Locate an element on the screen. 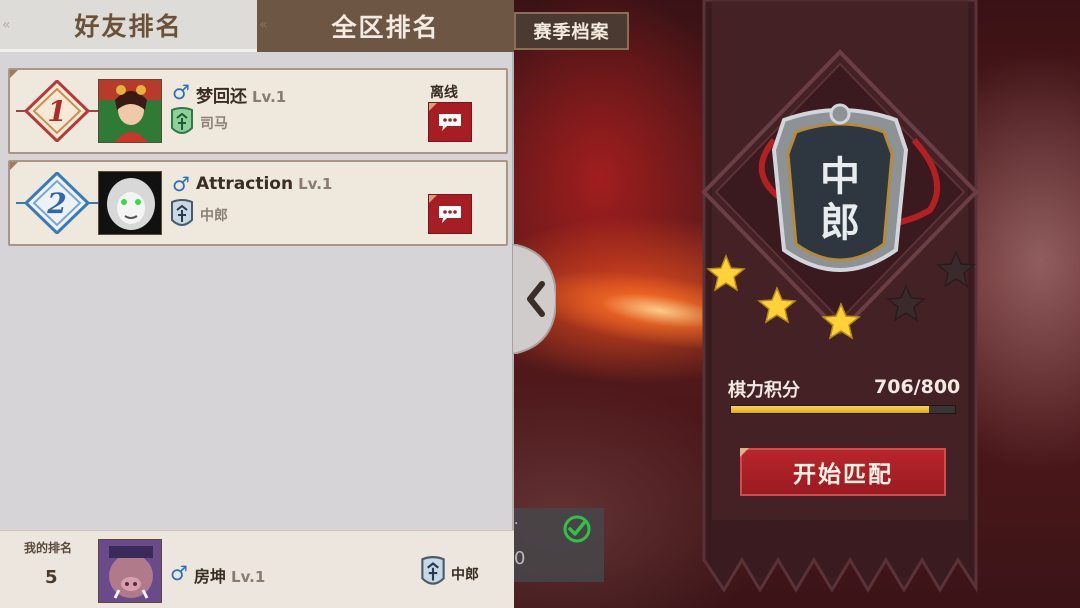  points-progress-fill is located at coordinates (830, 409).